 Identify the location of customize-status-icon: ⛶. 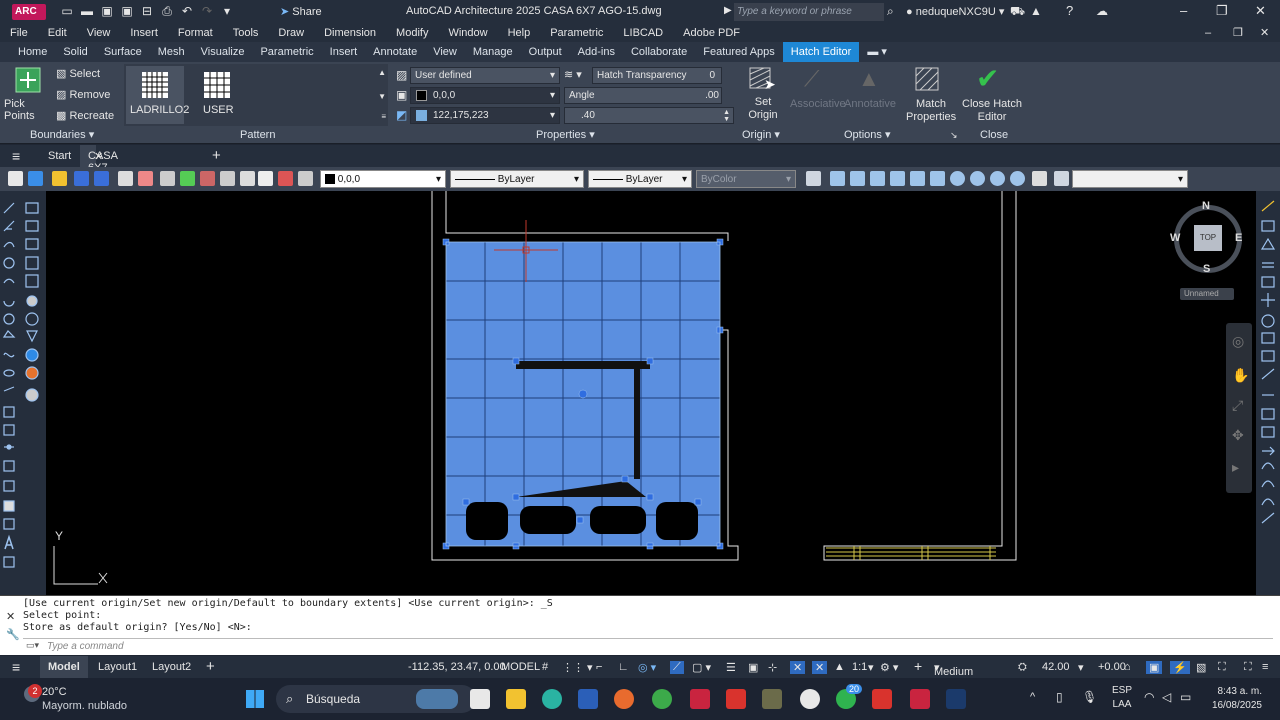
(1248, 667).